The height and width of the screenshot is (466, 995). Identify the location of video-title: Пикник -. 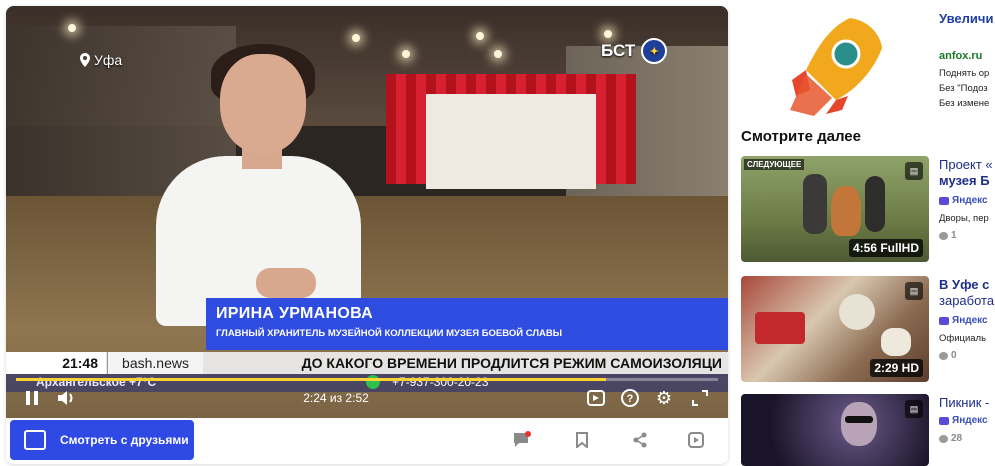
(964, 402).